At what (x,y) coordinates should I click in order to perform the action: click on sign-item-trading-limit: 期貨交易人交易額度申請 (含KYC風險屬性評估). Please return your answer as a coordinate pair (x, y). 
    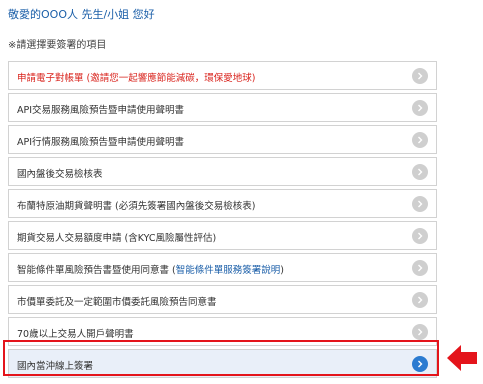
    Looking at the image, I should click on (222, 235).